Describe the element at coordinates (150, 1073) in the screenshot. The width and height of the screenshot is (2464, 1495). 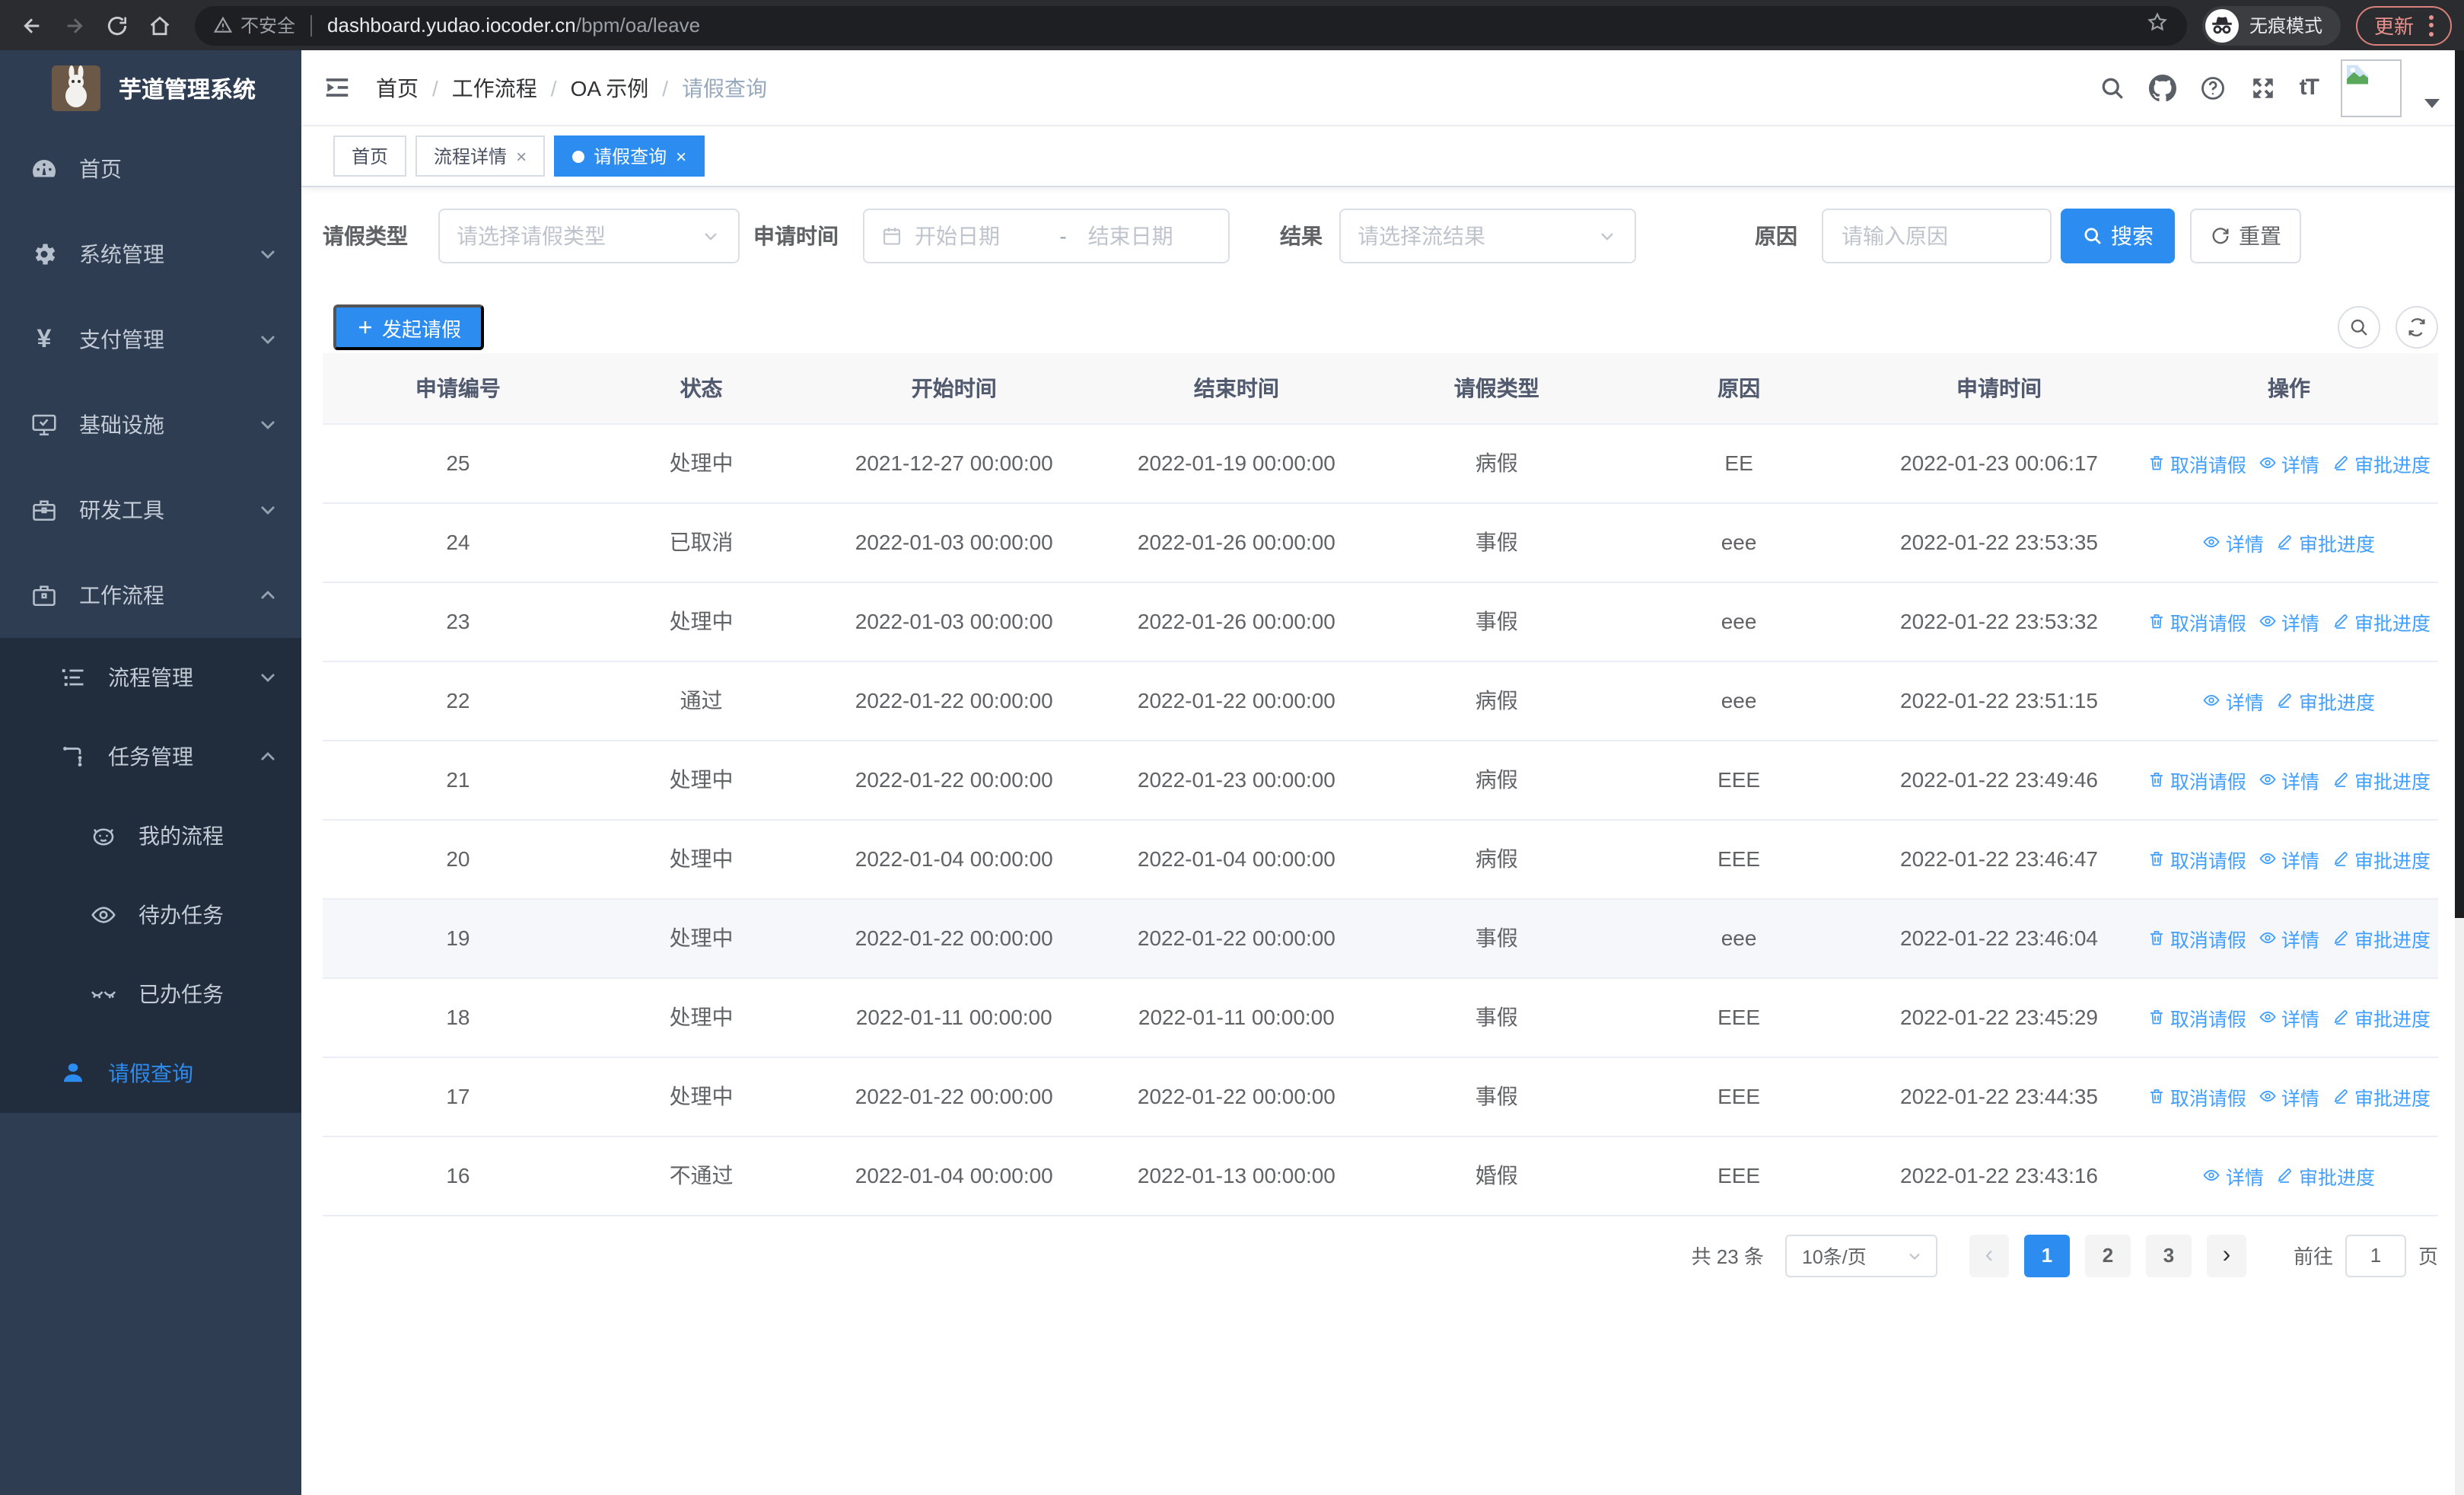
I see `sidebar-item-leave-query: 请假查询` at that location.